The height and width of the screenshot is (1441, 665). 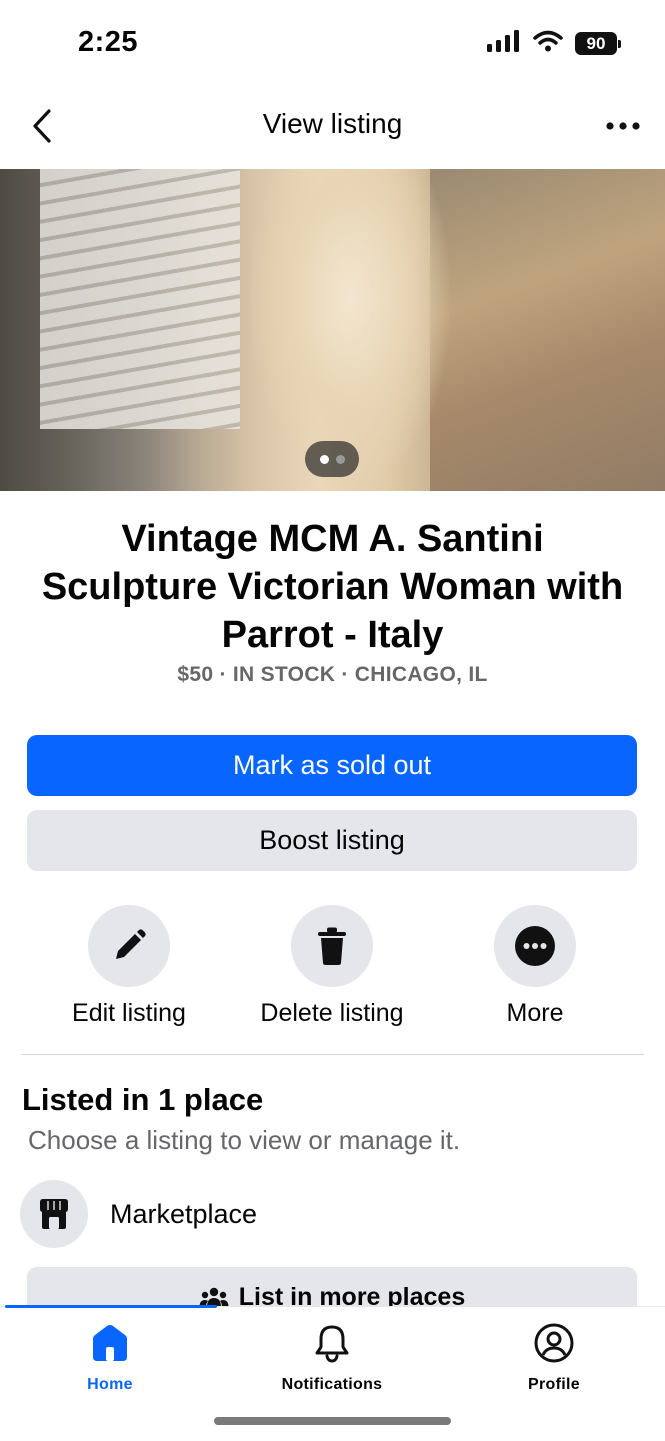 What do you see at coordinates (332, 1054) in the screenshot?
I see `divider` at bounding box center [332, 1054].